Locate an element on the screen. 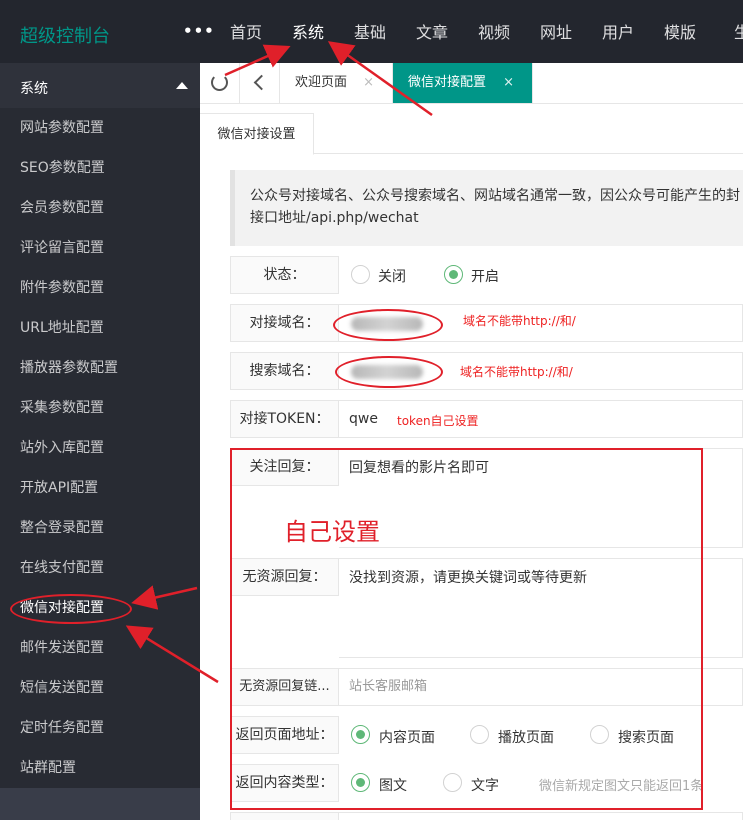 Image resolution: width=743 pixels, height=820 pixels. sidebar-item-sms: 短信发送配置 is located at coordinates (100, 688).